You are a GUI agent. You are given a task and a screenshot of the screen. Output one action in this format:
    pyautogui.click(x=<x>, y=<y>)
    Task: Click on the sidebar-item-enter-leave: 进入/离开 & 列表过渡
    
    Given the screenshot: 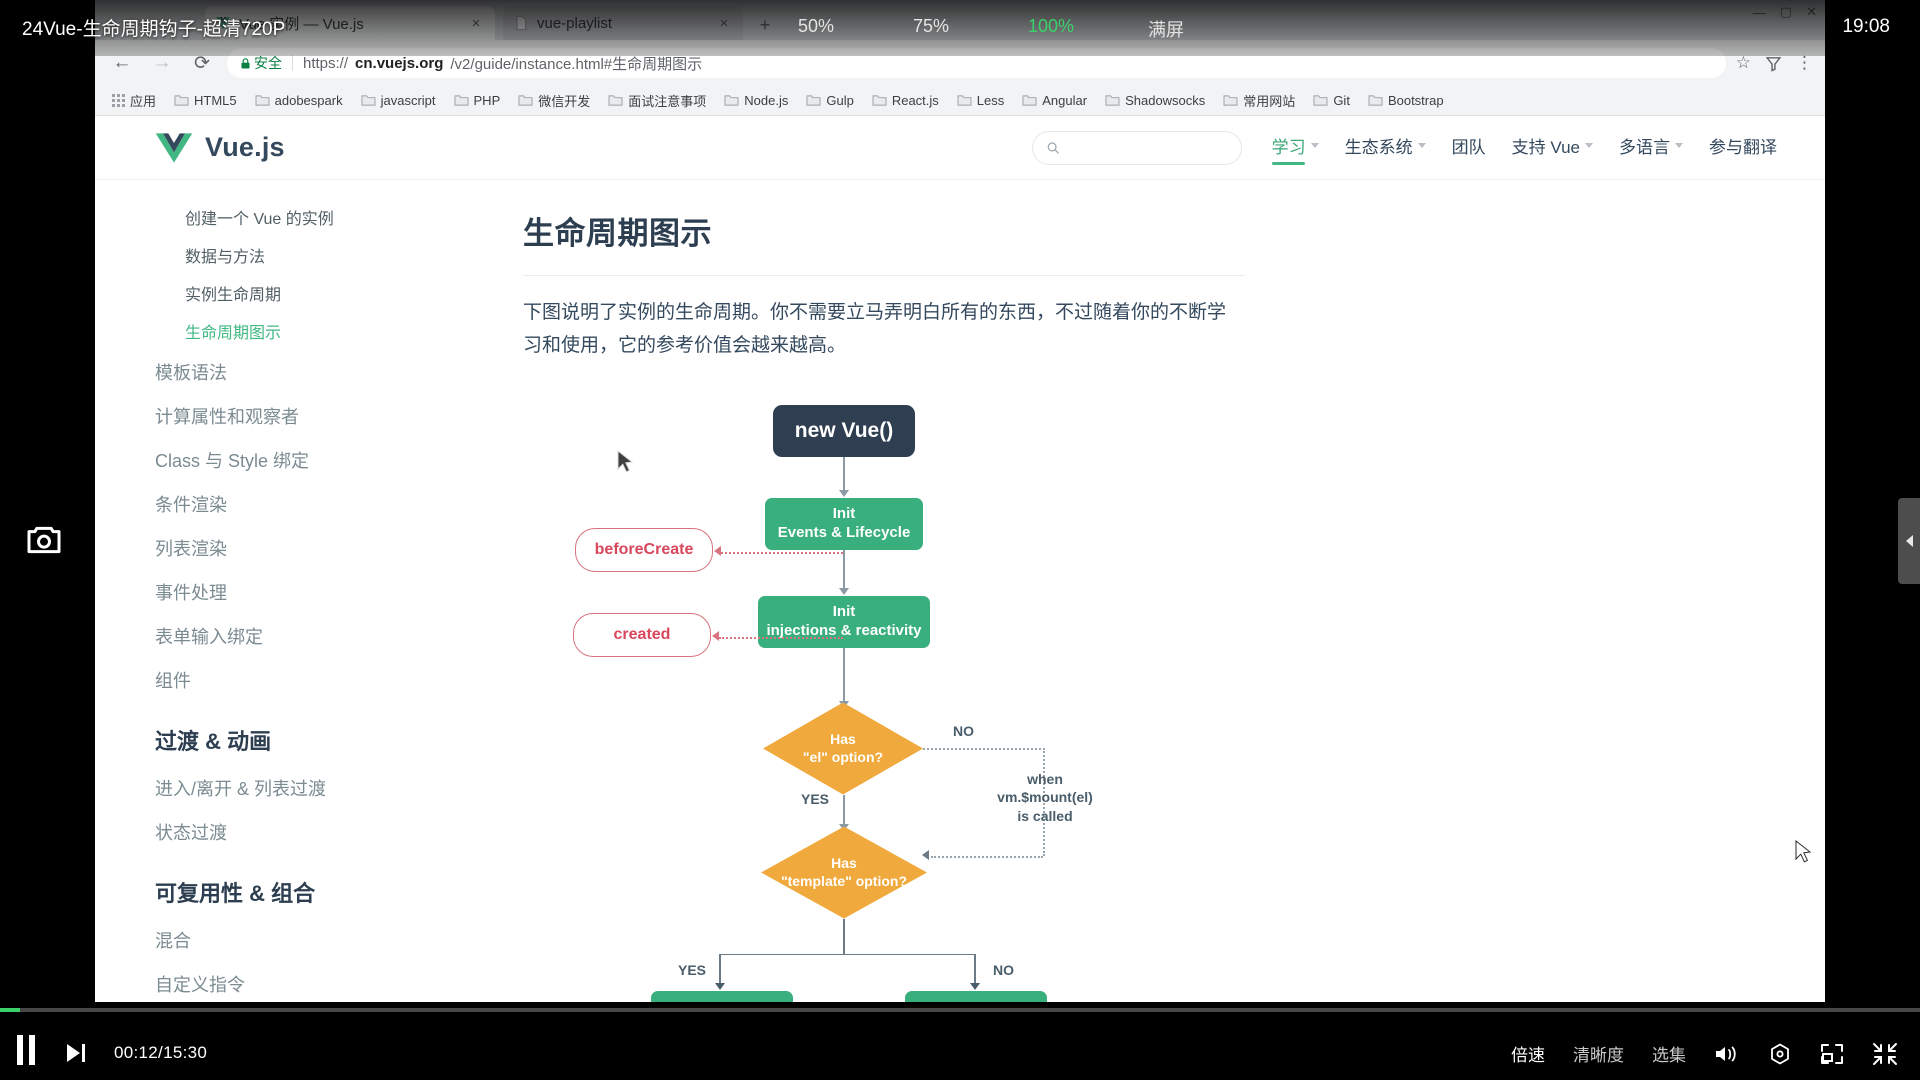 What is the action you would take?
    pyautogui.click(x=330, y=788)
    